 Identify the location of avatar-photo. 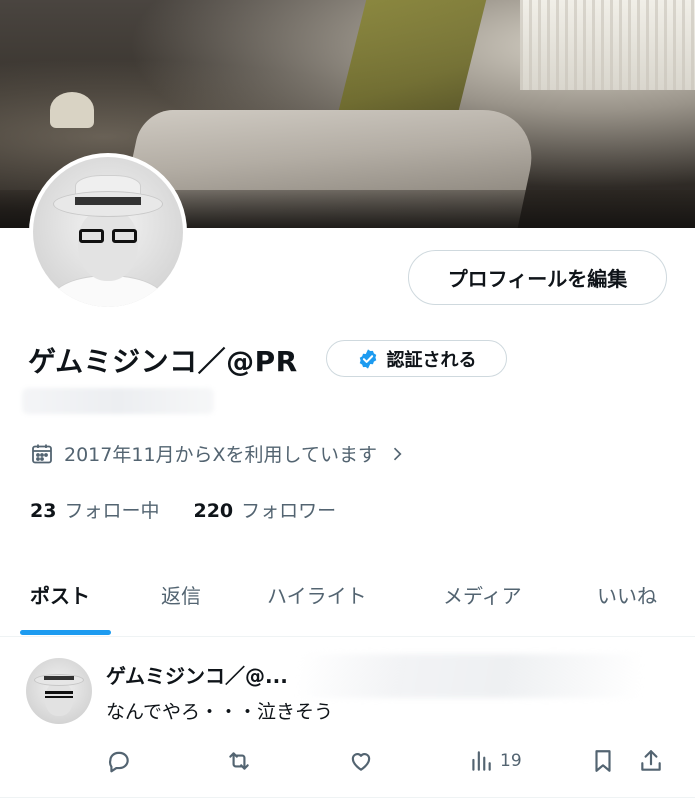
(108, 232).